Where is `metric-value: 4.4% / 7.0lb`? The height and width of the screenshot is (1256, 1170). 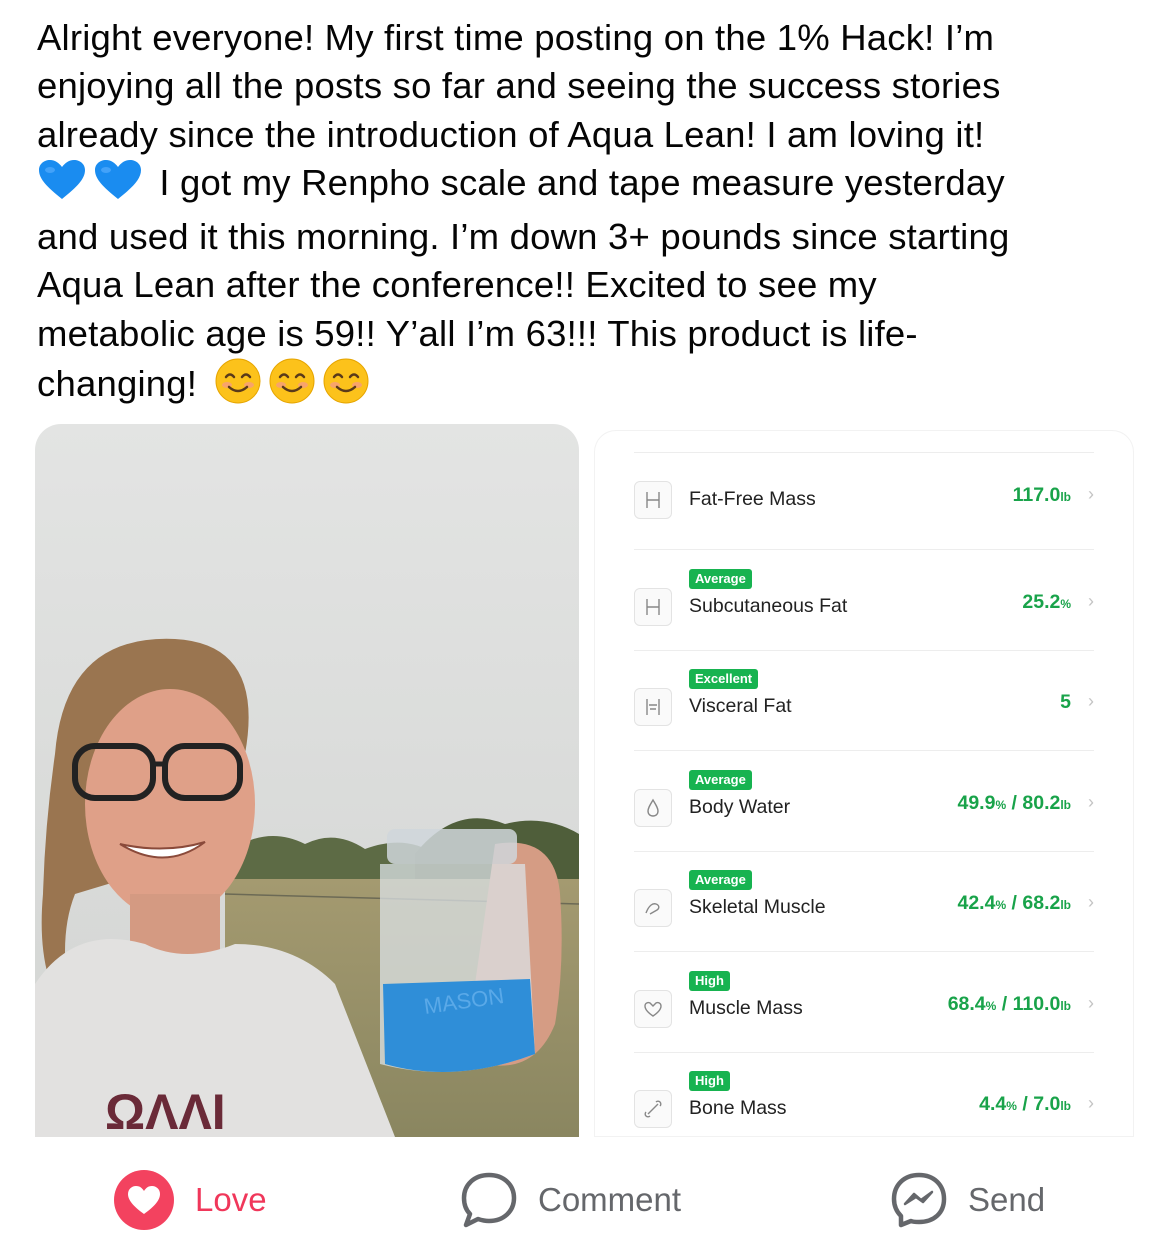 metric-value: 4.4% / 7.0lb is located at coordinates (1025, 1104).